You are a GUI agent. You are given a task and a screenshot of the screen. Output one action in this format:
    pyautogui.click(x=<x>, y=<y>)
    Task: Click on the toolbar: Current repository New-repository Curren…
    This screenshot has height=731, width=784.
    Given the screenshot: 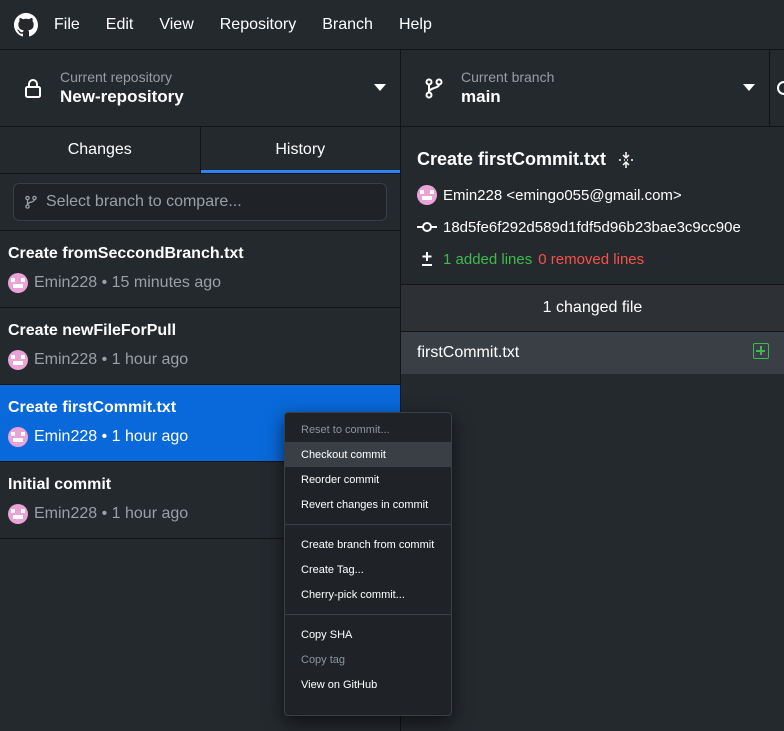 What is the action you would take?
    pyautogui.click(x=392, y=88)
    